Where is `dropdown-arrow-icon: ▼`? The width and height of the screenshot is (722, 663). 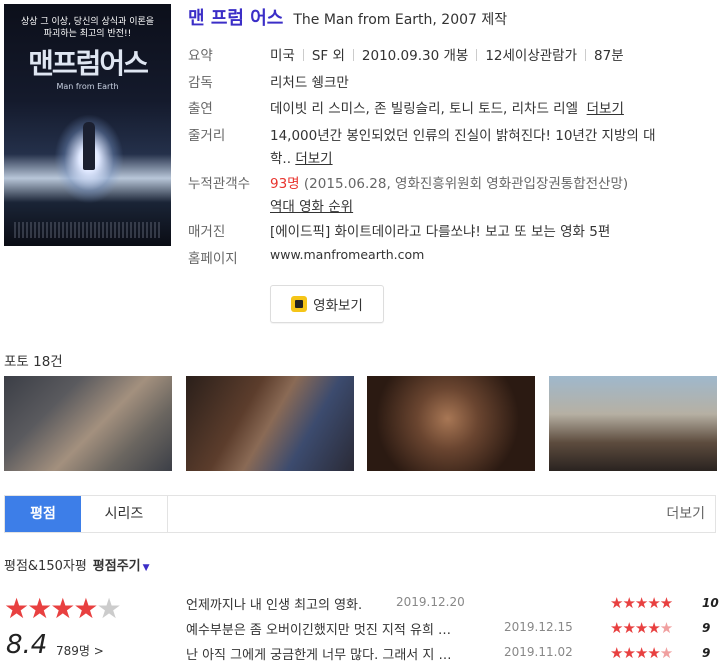 dropdown-arrow-icon: ▼ is located at coordinates (146, 568).